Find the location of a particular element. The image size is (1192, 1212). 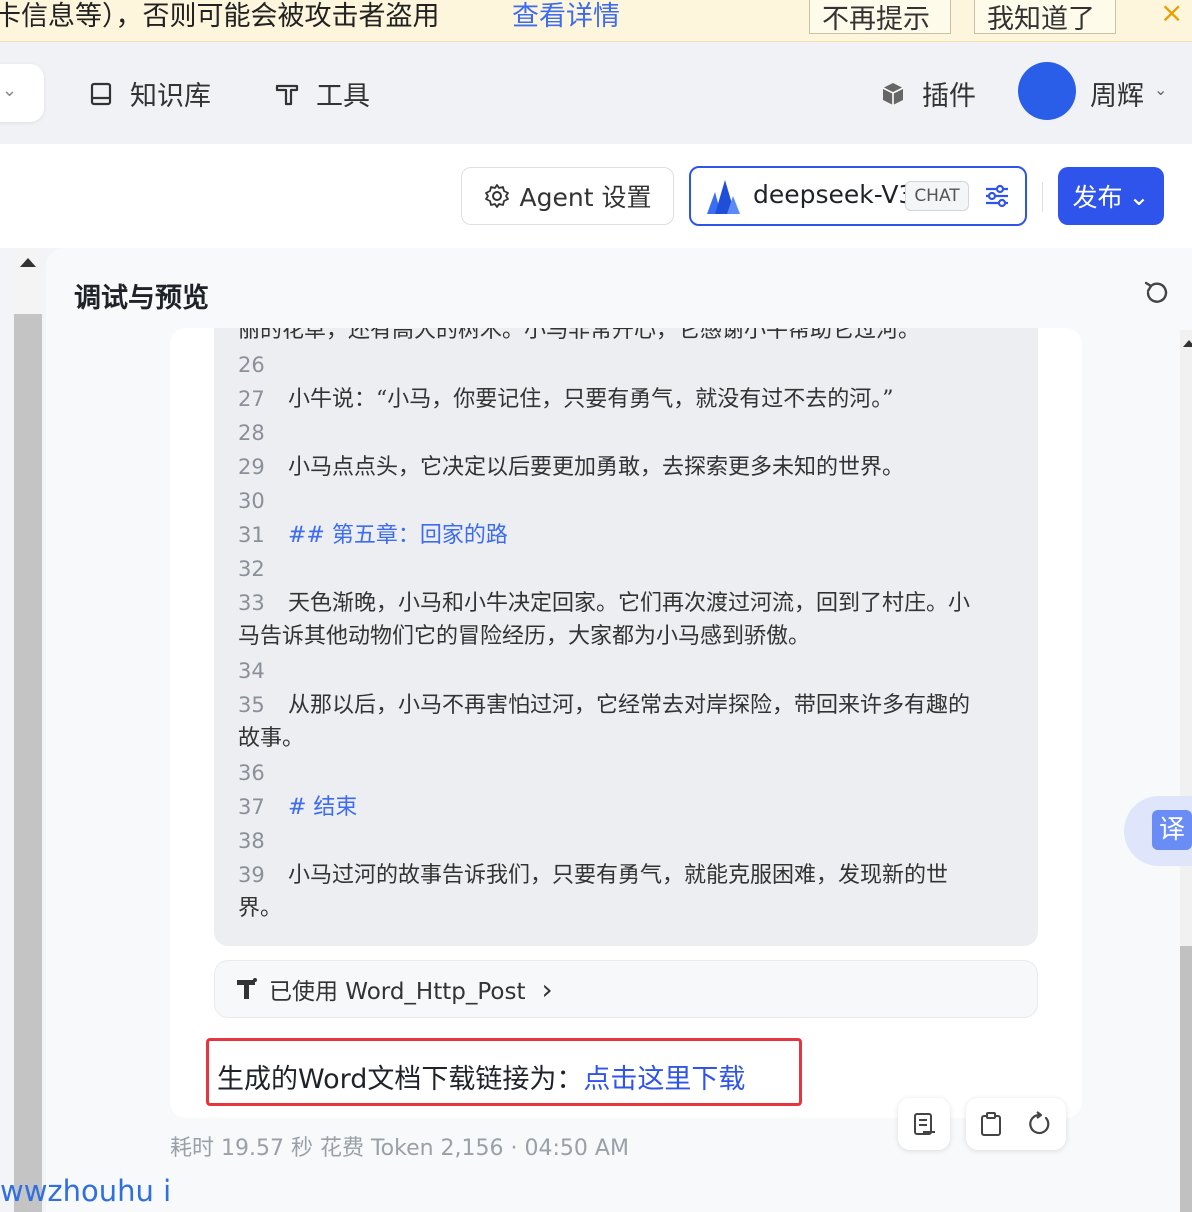

code-line: 30 is located at coordinates (251, 501).